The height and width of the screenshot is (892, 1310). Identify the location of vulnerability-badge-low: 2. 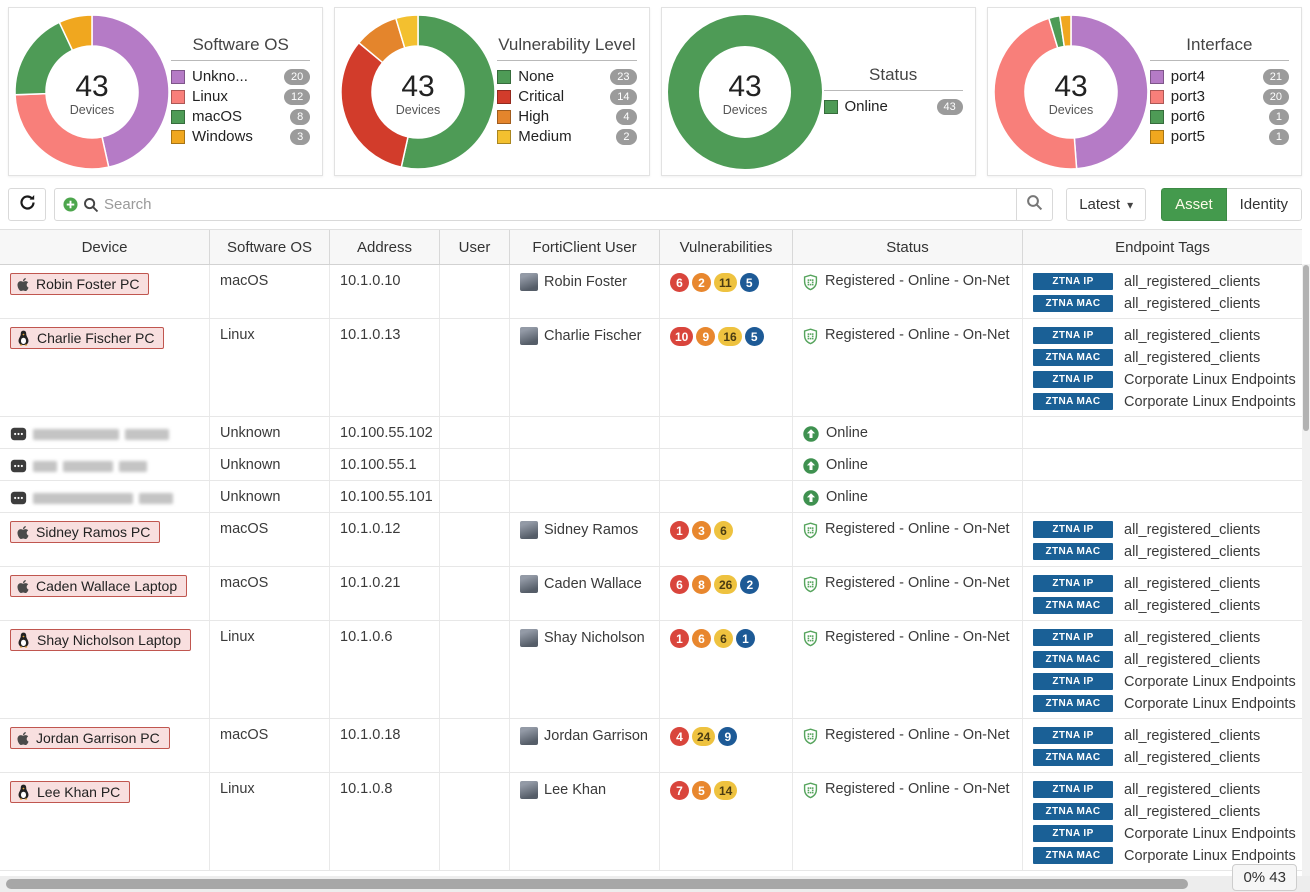
(750, 584).